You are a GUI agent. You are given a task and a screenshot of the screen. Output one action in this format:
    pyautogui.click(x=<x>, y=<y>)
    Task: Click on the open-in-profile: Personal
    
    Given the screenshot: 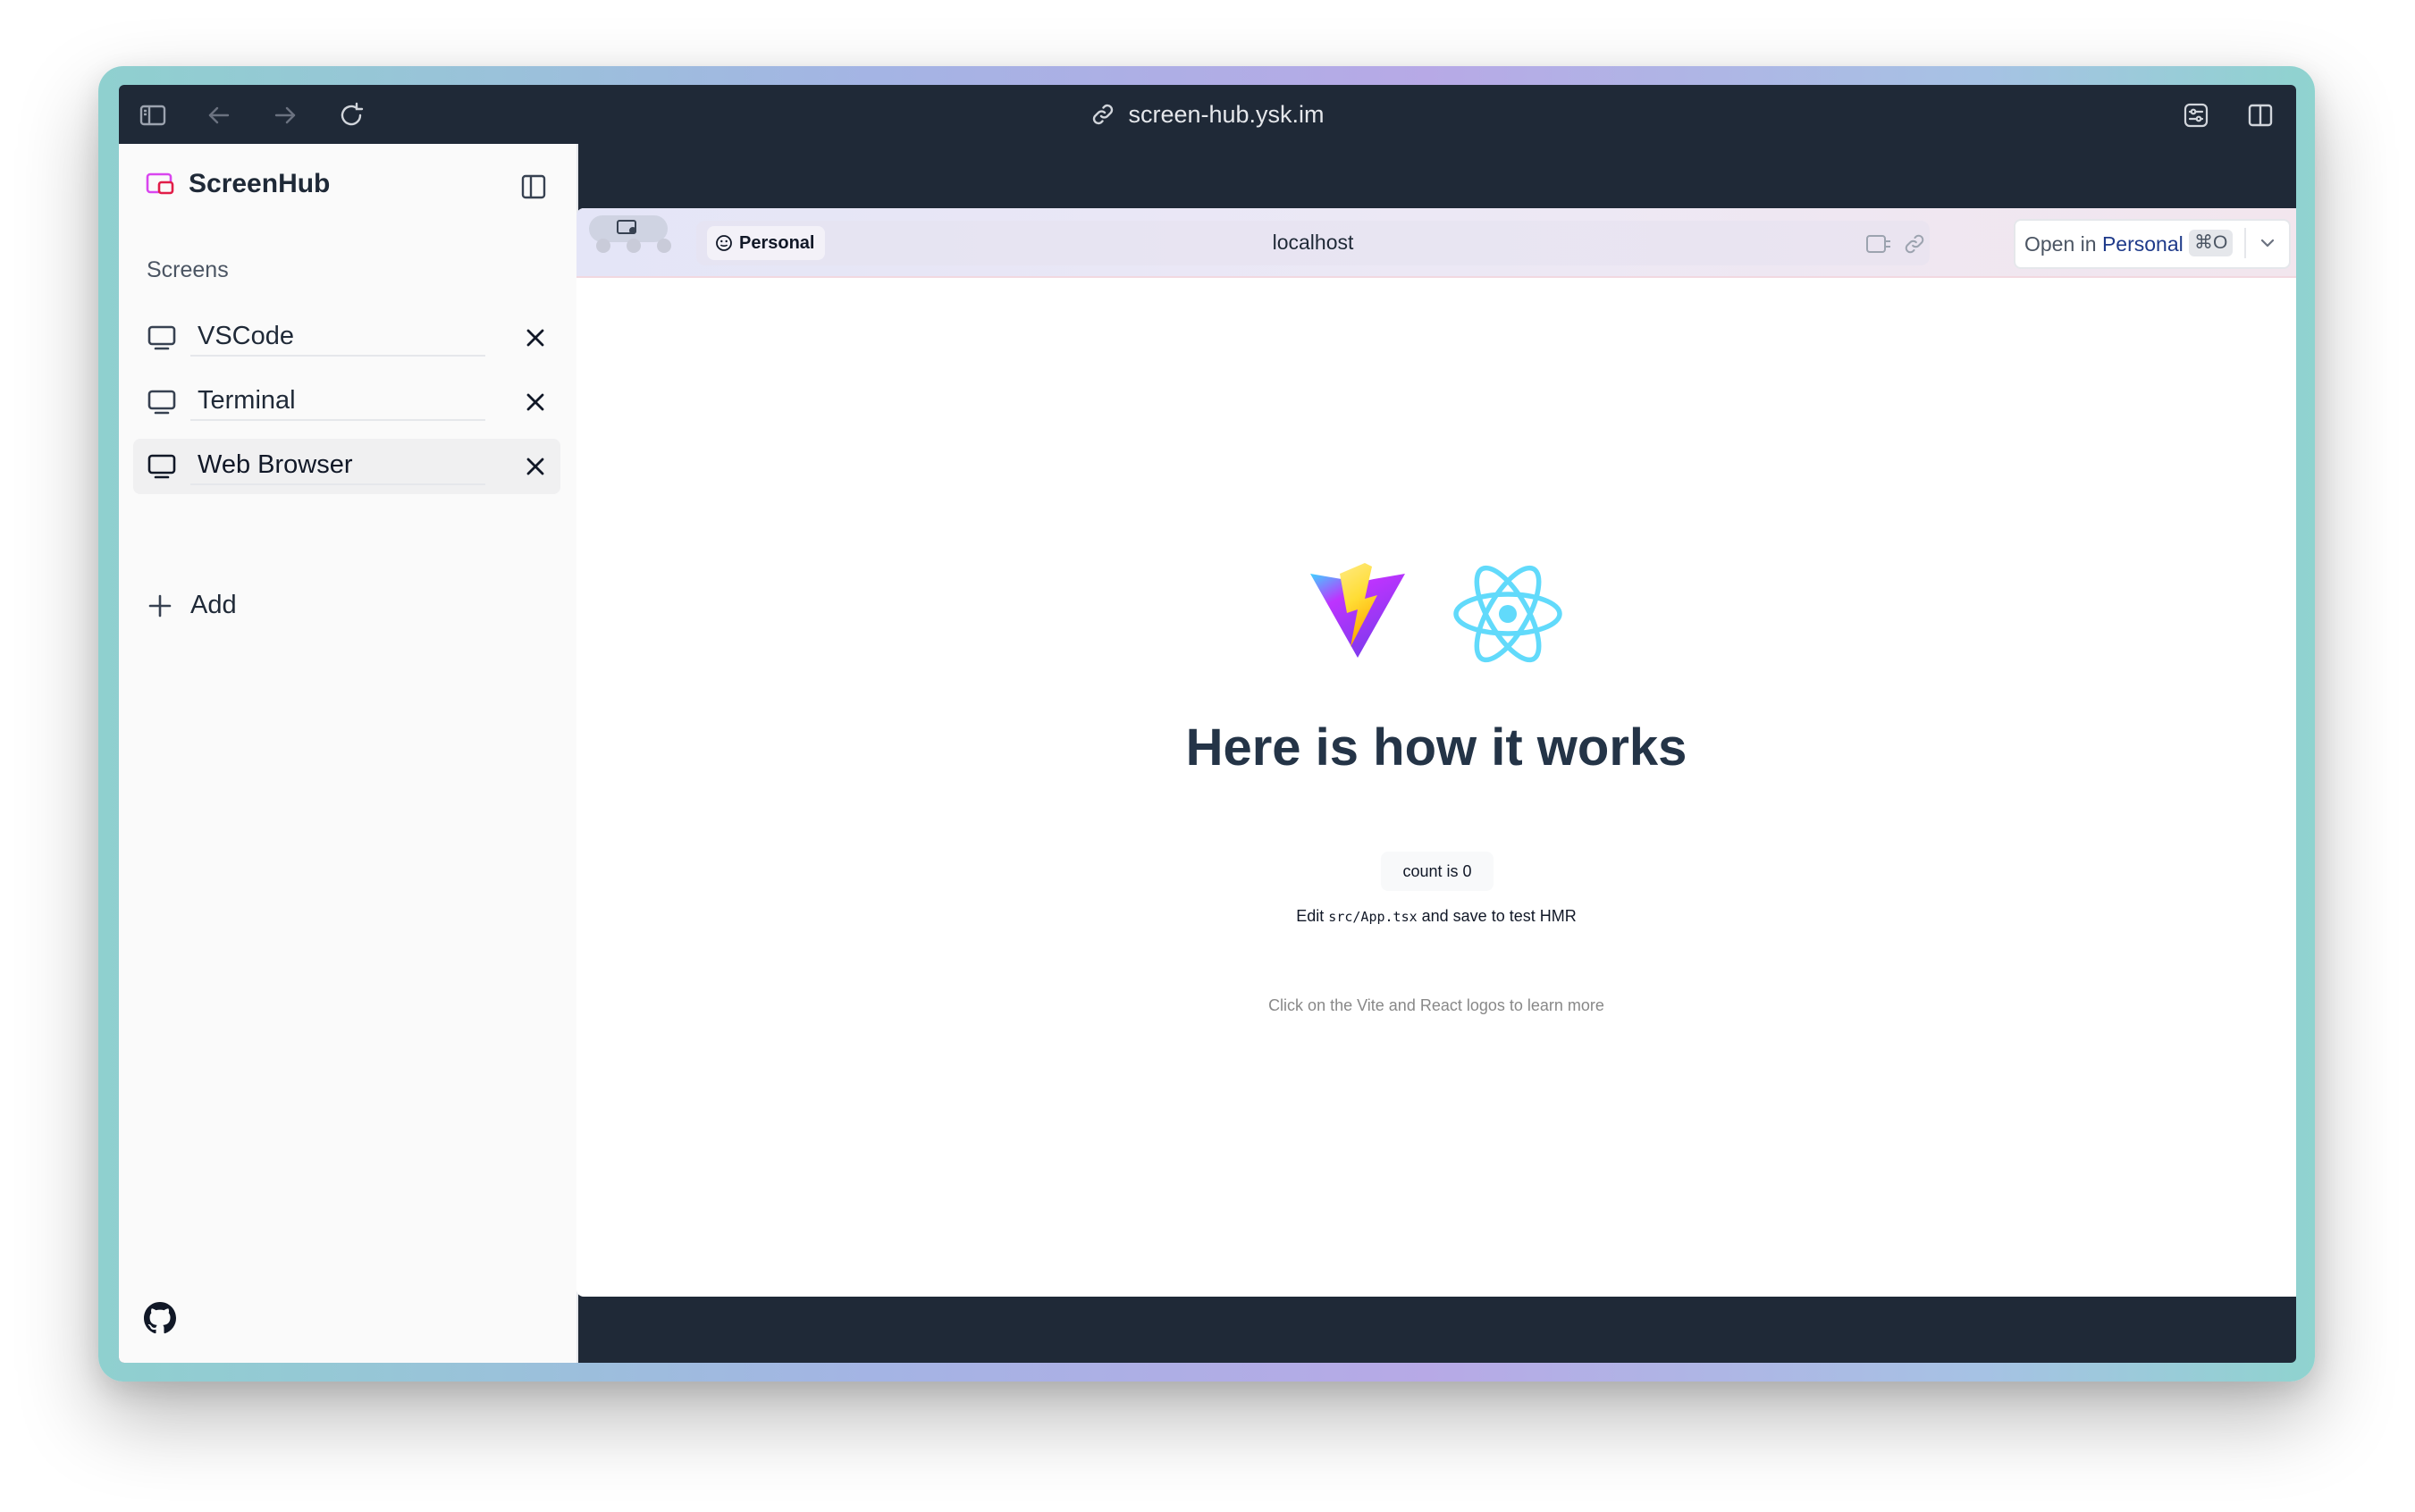 What is the action you would take?
    pyautogui.click(x=2142, y=244)
    